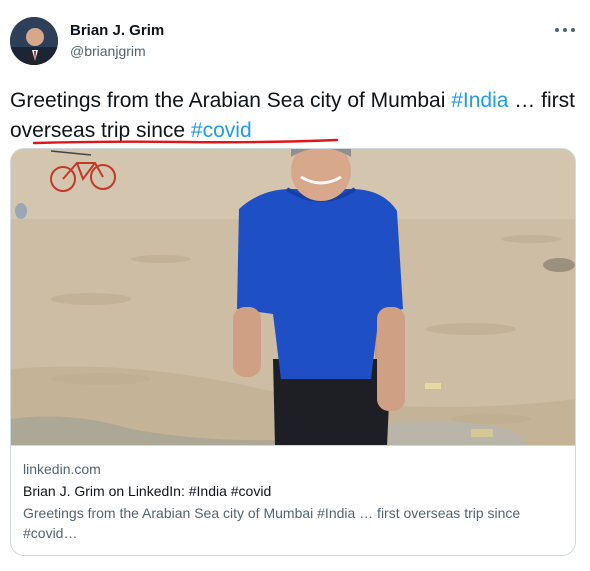  I want to click on hashtag-link-india: #India, so click(479, 100).